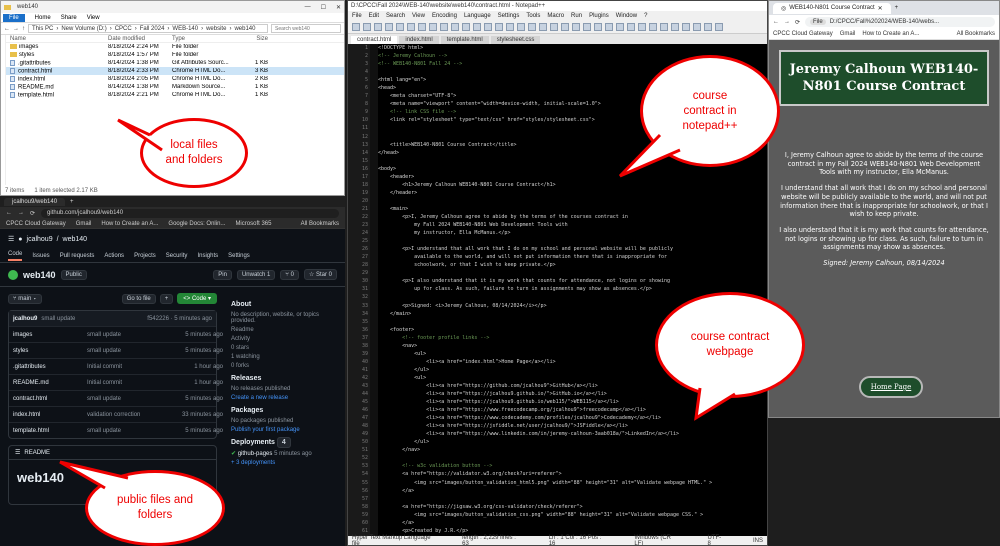  What do you see at coordinates (185, 29) in the screenshot?
I see `breadcrumb-item: WEB-140` at bounding box center [185, 29].